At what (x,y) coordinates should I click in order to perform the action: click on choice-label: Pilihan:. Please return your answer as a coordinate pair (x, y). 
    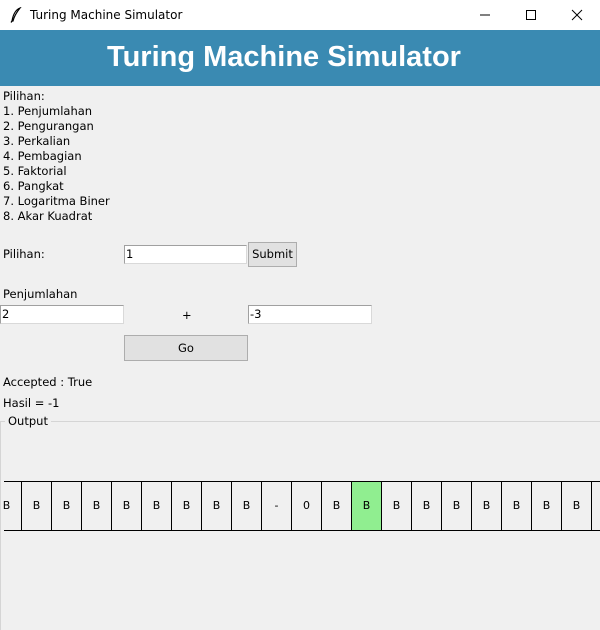
    Looking at the image, I should click on (24, 254).